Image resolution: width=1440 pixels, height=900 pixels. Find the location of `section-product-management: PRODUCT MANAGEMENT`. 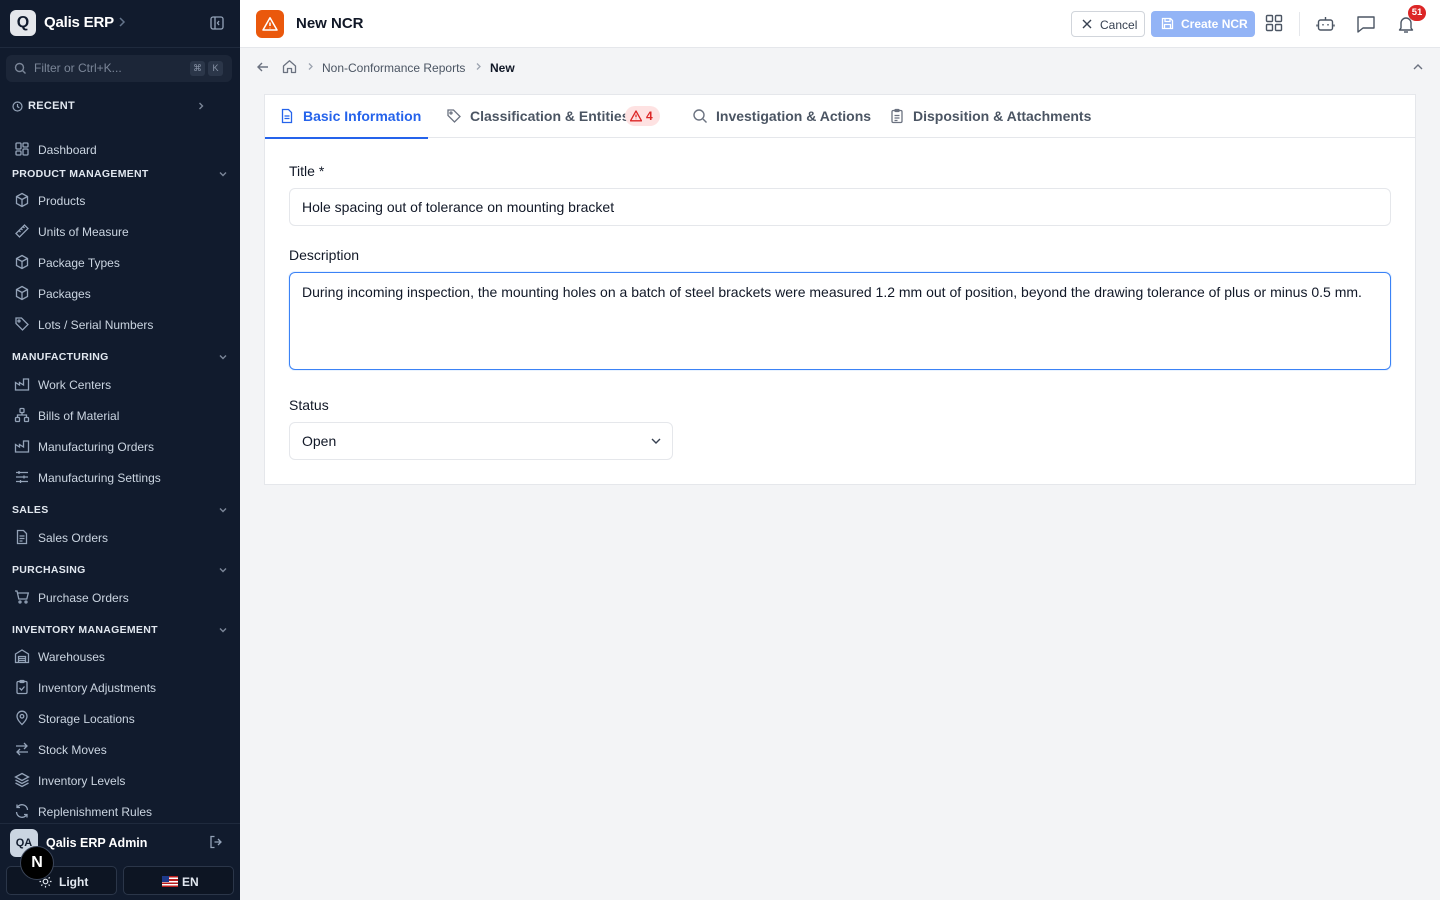

section-product-management: PRODUCT MANAGEMENT is located at coordinates (120, 174).